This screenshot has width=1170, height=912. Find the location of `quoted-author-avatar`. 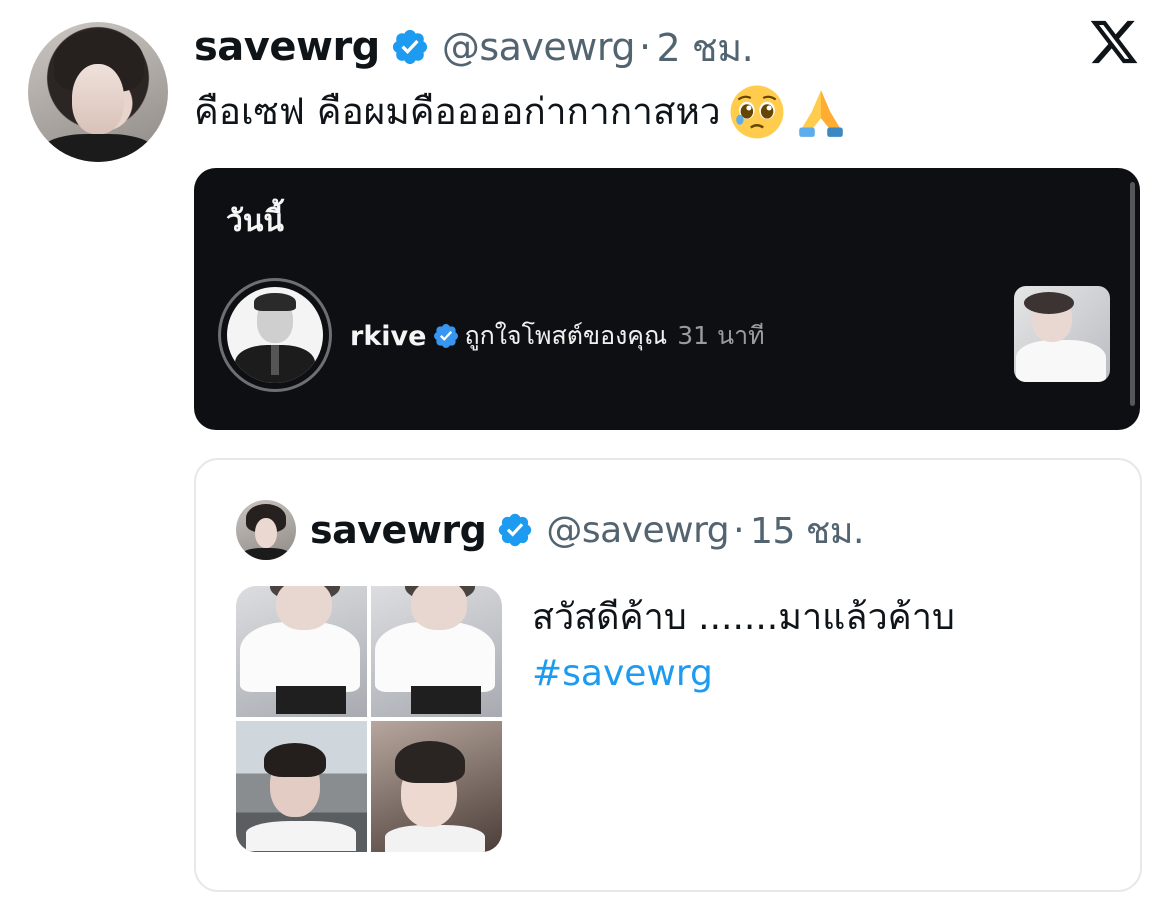

quoted-author-avatar is located at coordinates (266, 530).